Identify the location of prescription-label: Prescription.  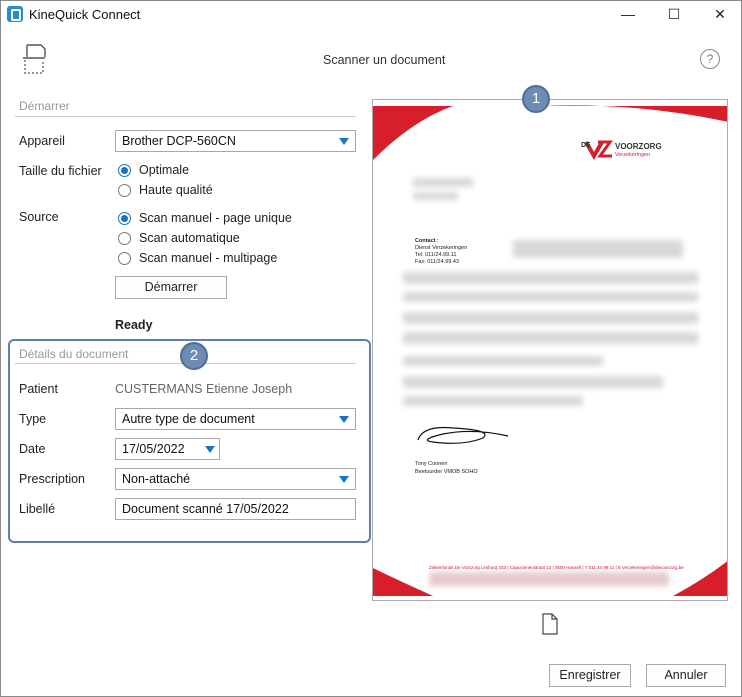
(52, 479).